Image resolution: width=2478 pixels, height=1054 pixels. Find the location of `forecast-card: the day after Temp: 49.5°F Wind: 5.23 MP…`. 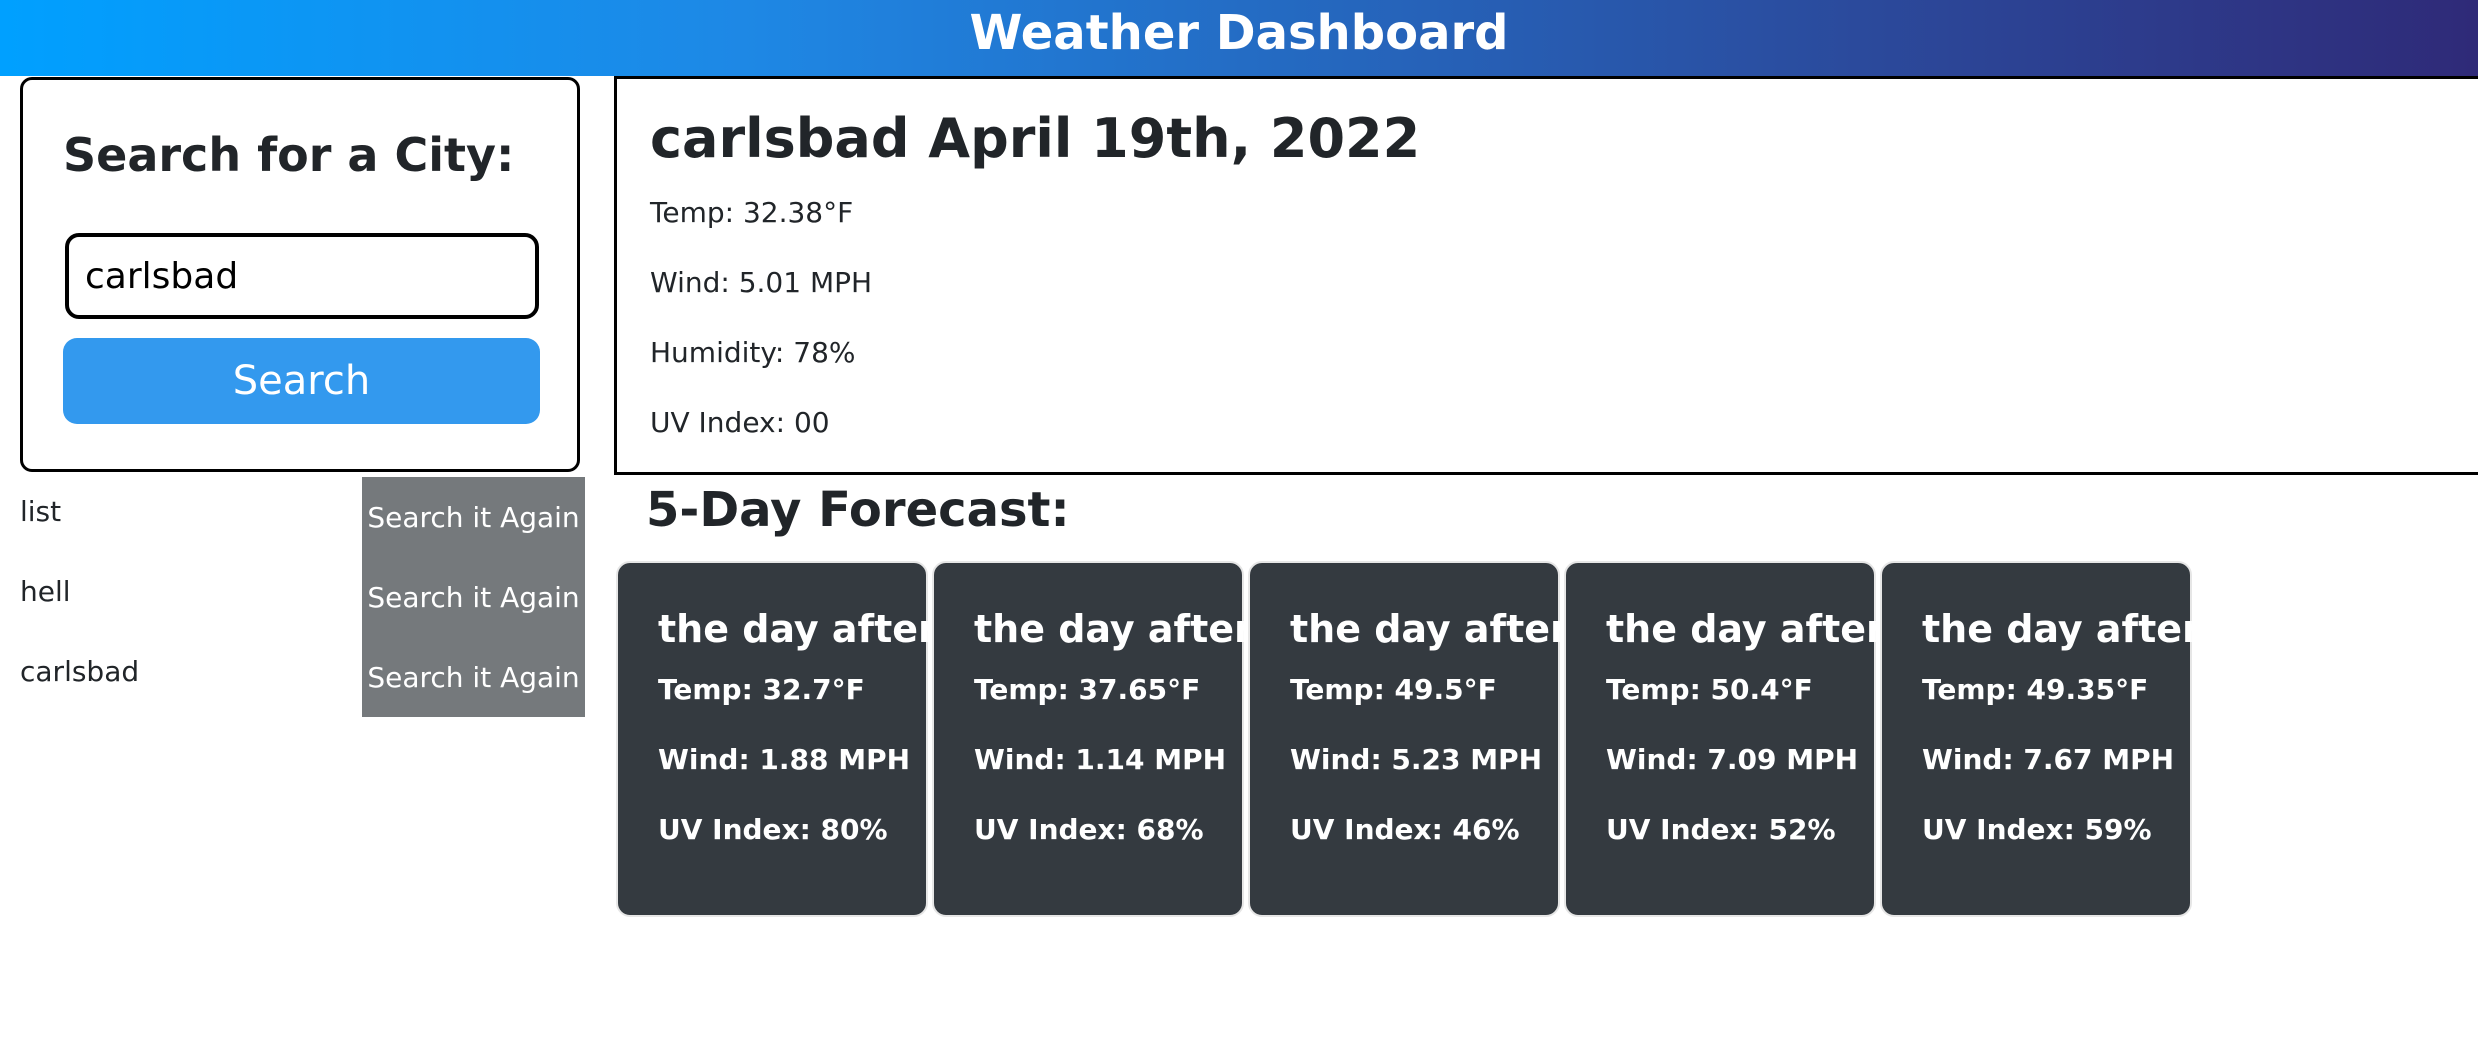

forecast-card: the day after Temp: 49.5°F Wind: 5.23 MP… is located at coordinates (1408, 739).